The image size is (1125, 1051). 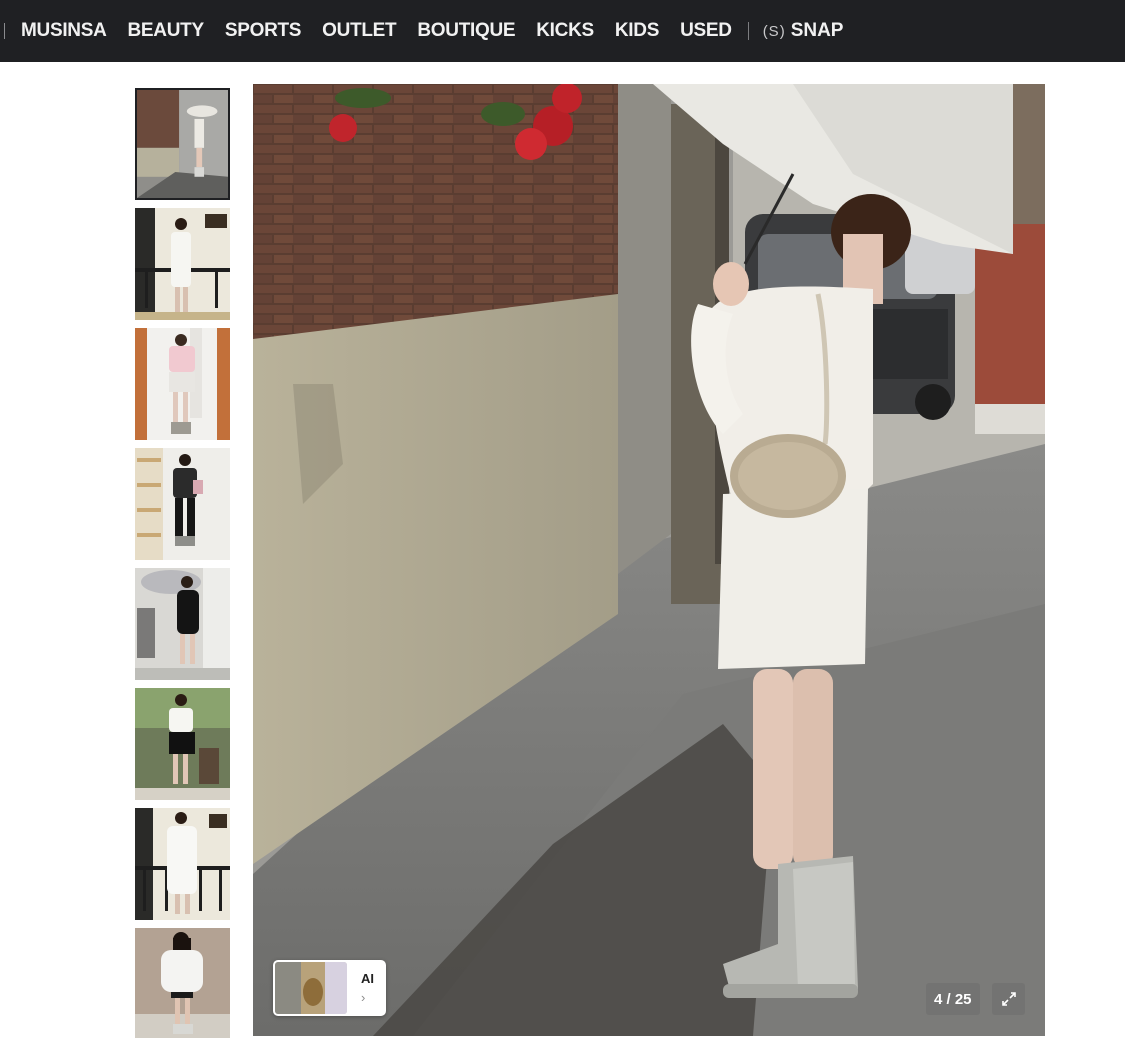 I want to click on nav-item-snap: (S) SNAP, so click(x=803, y=31).